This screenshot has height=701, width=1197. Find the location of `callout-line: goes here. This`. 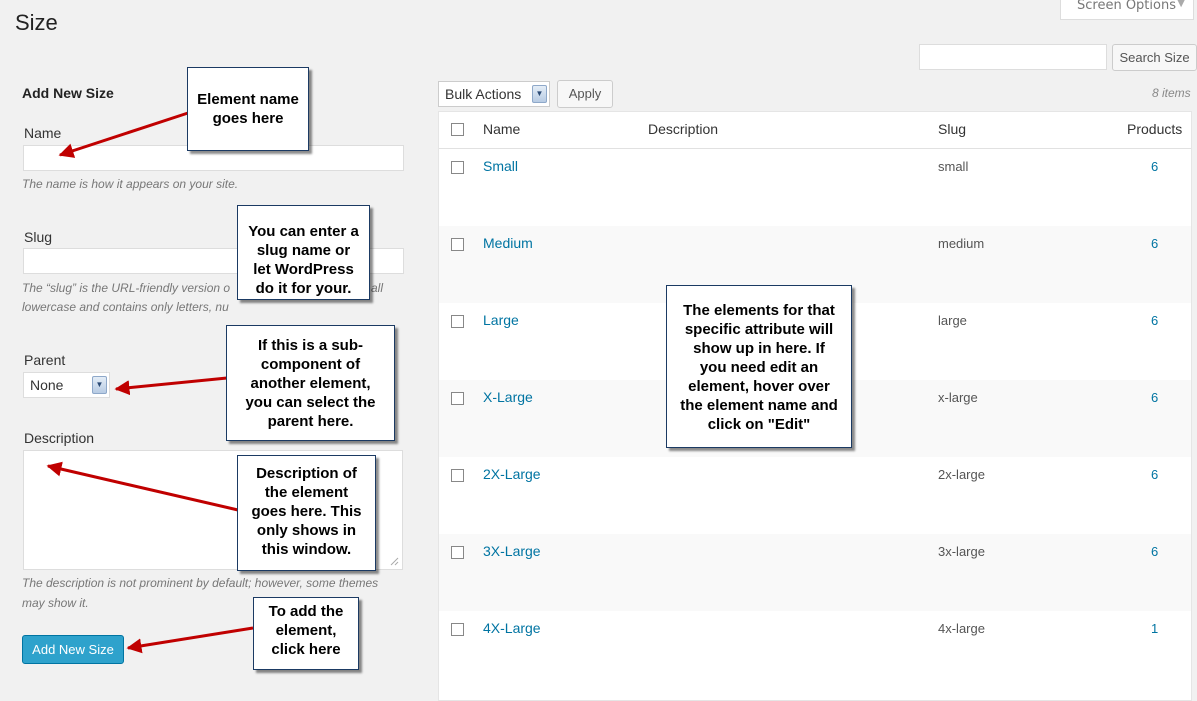

callout-line: goes here. This is located at coordinates (306, 511).